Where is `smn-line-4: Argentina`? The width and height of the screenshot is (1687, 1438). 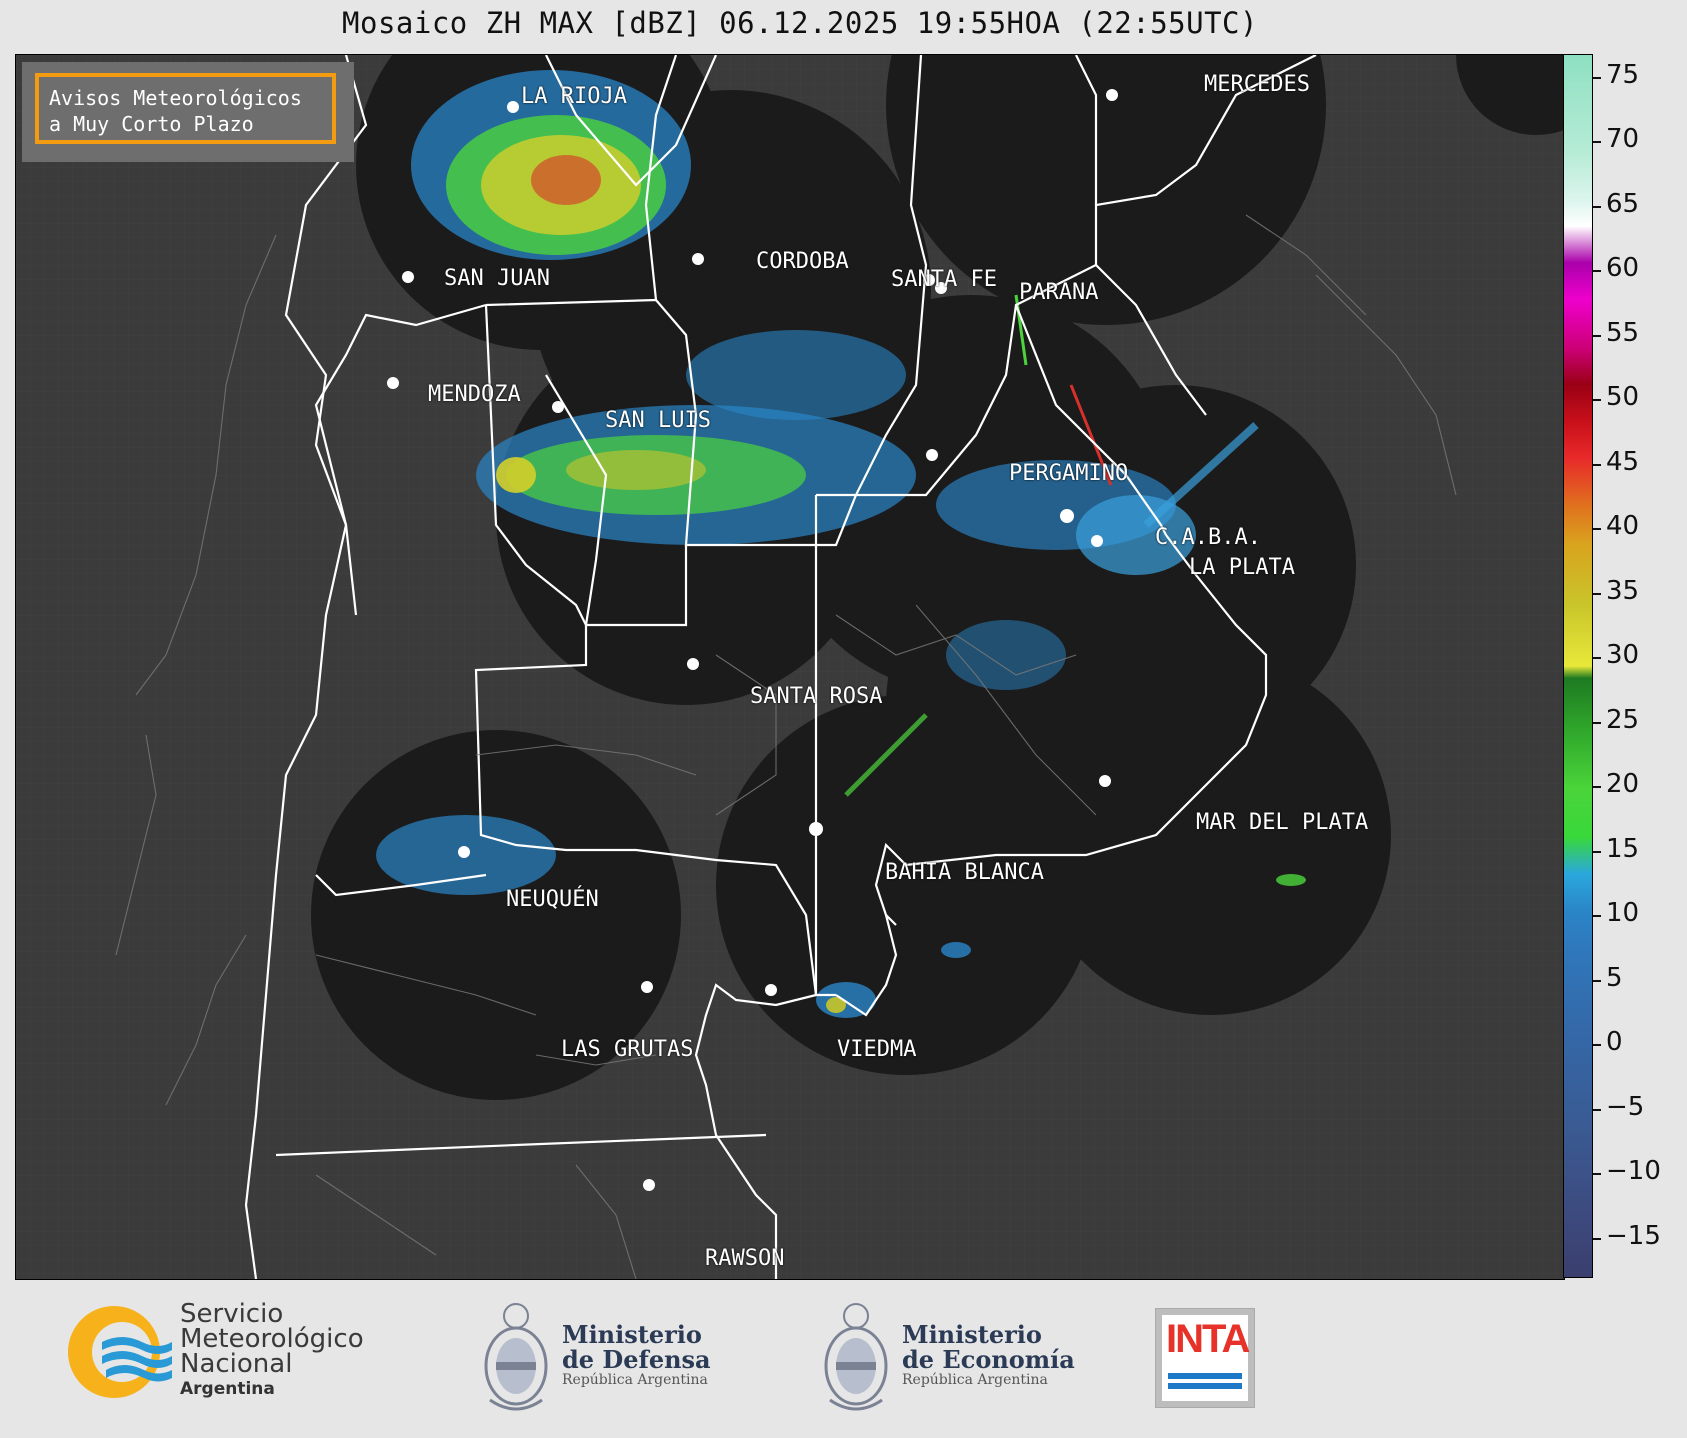 smn-line-4: Argentina is located at coordinates (227, 1389).